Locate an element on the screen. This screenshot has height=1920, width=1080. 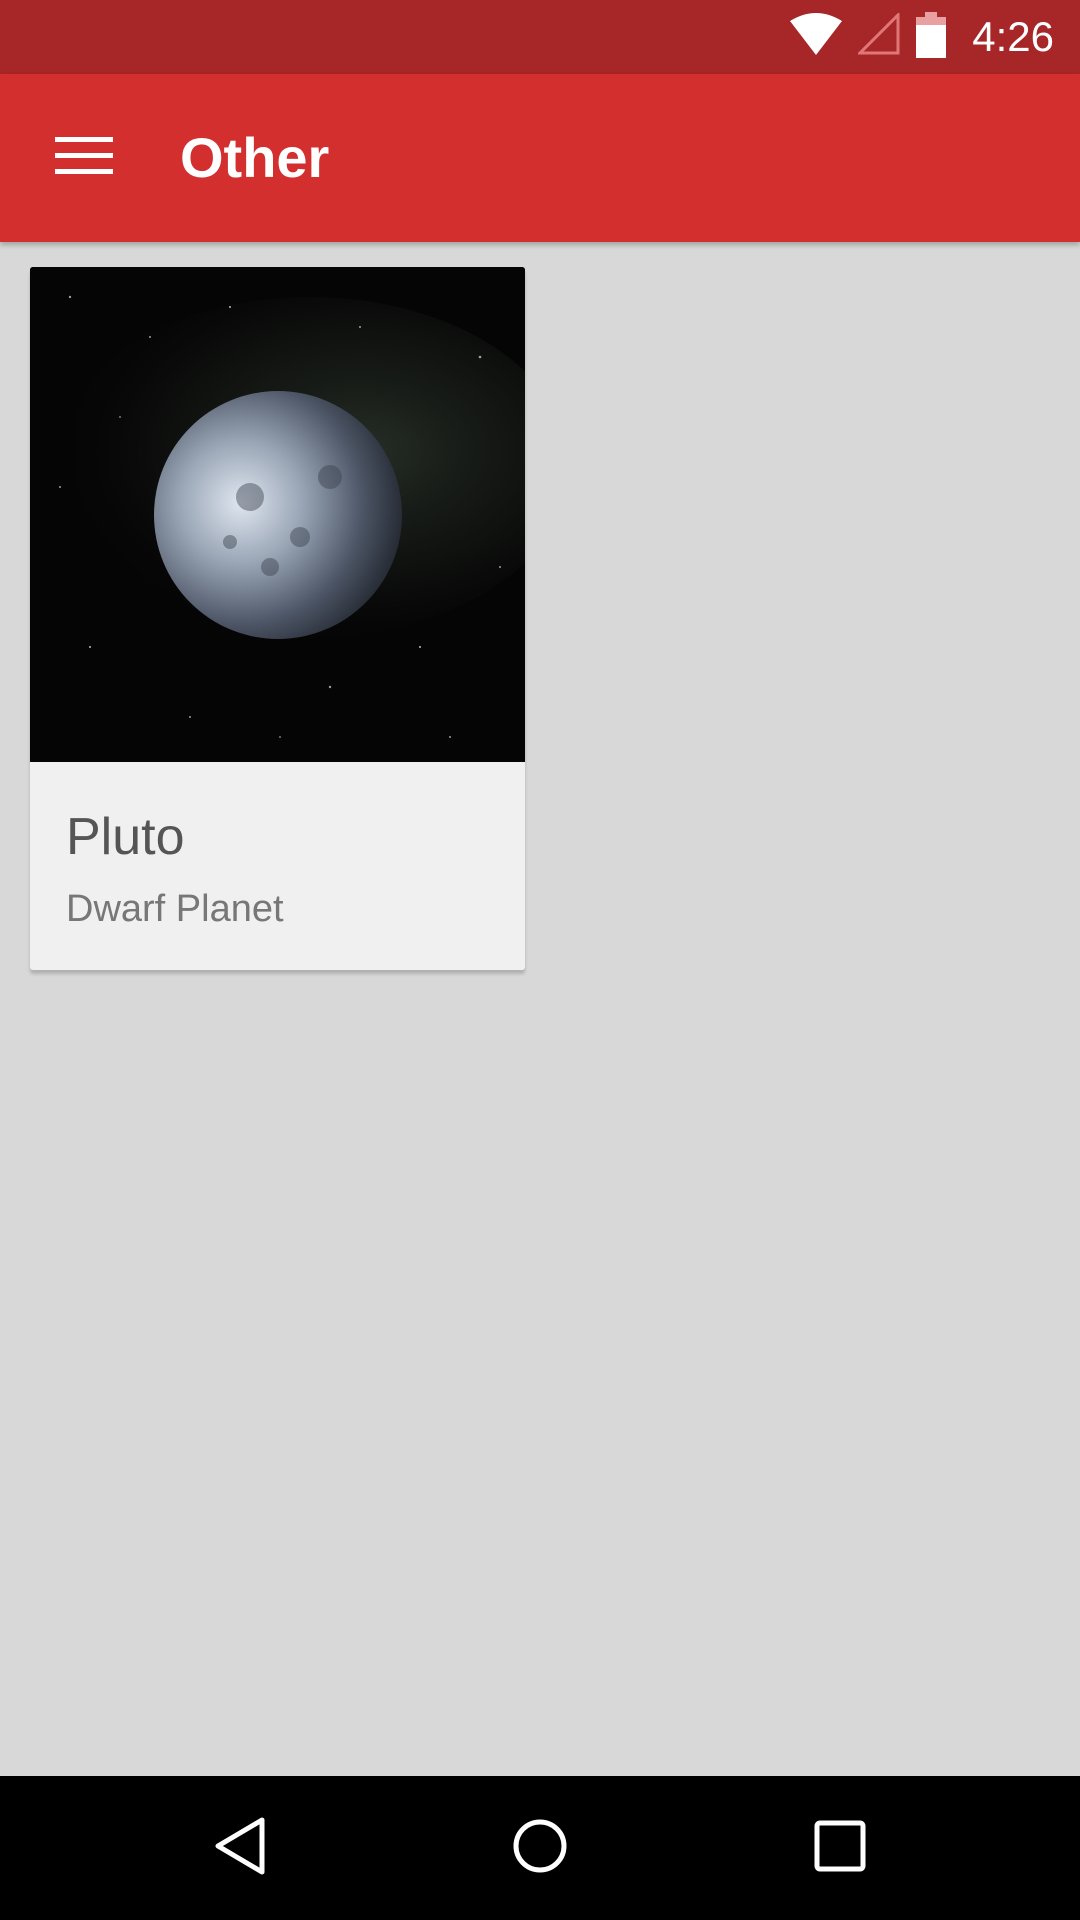
recents-icon is located at coordinates (840, 1848).